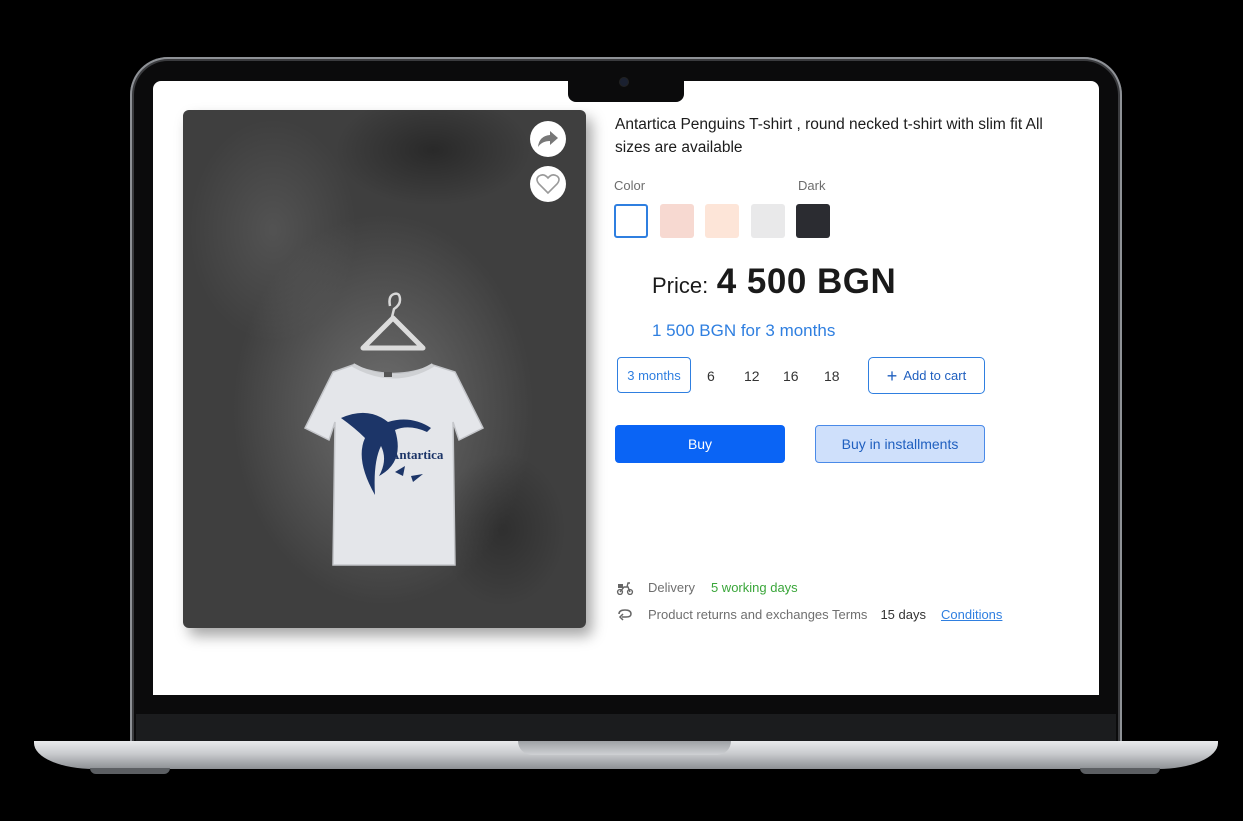  What do you see at coordinates (806, 281) in the screenshot?
I see `price-value: 4 500 BGN` at bounding box center [806, 281].